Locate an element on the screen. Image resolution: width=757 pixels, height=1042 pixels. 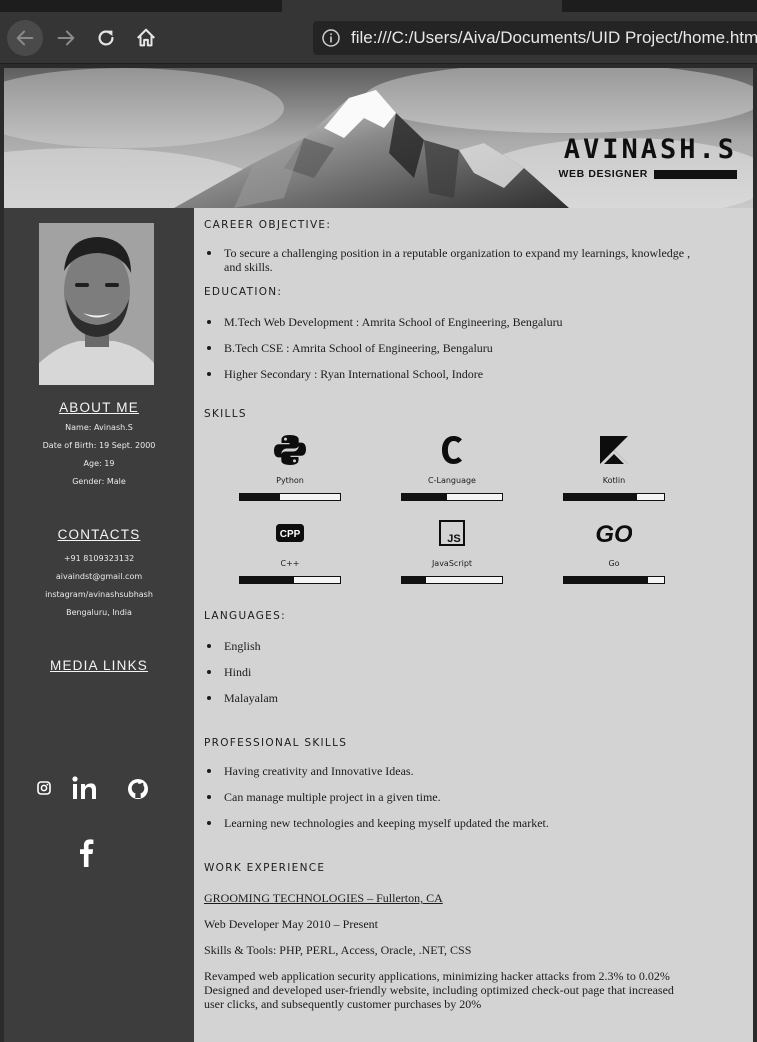
arrow-right-icon is located at coordinates (66, 38).